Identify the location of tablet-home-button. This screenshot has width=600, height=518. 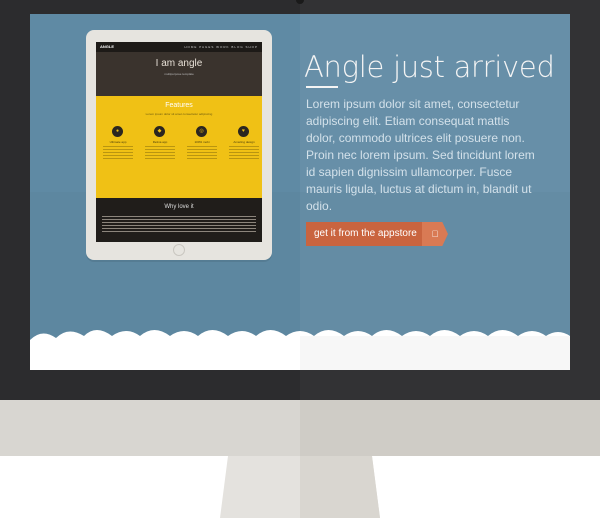
(179, 250).